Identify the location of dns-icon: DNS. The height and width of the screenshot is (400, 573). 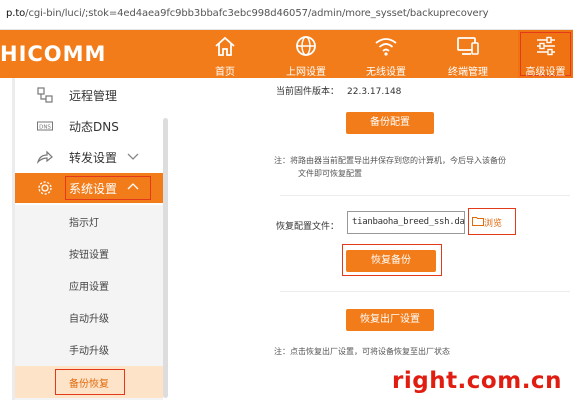
(45, 126).